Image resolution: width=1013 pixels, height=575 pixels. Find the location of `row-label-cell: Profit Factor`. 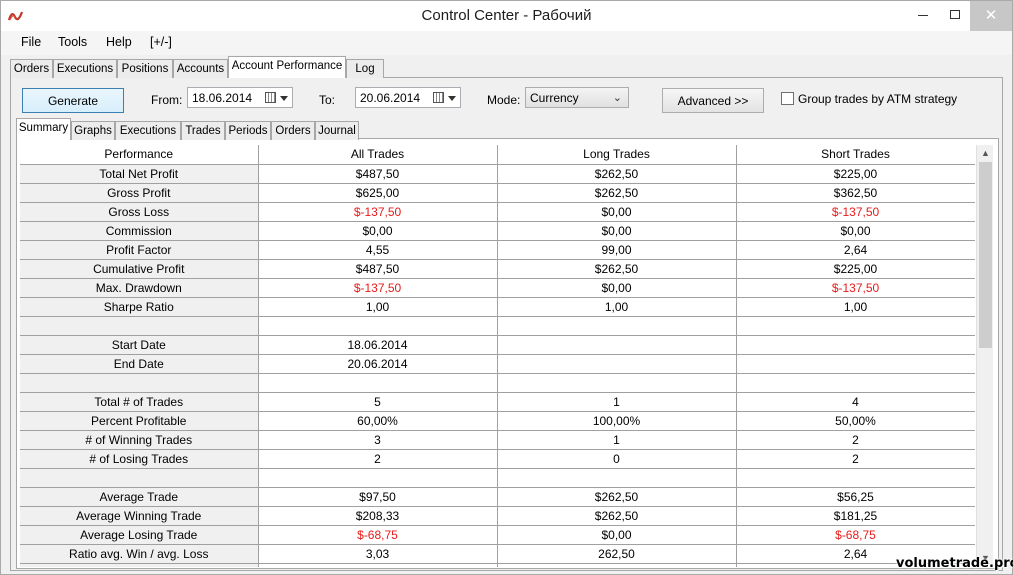

row-label-cell: Profit Factor is located at coordinates (139, 250).